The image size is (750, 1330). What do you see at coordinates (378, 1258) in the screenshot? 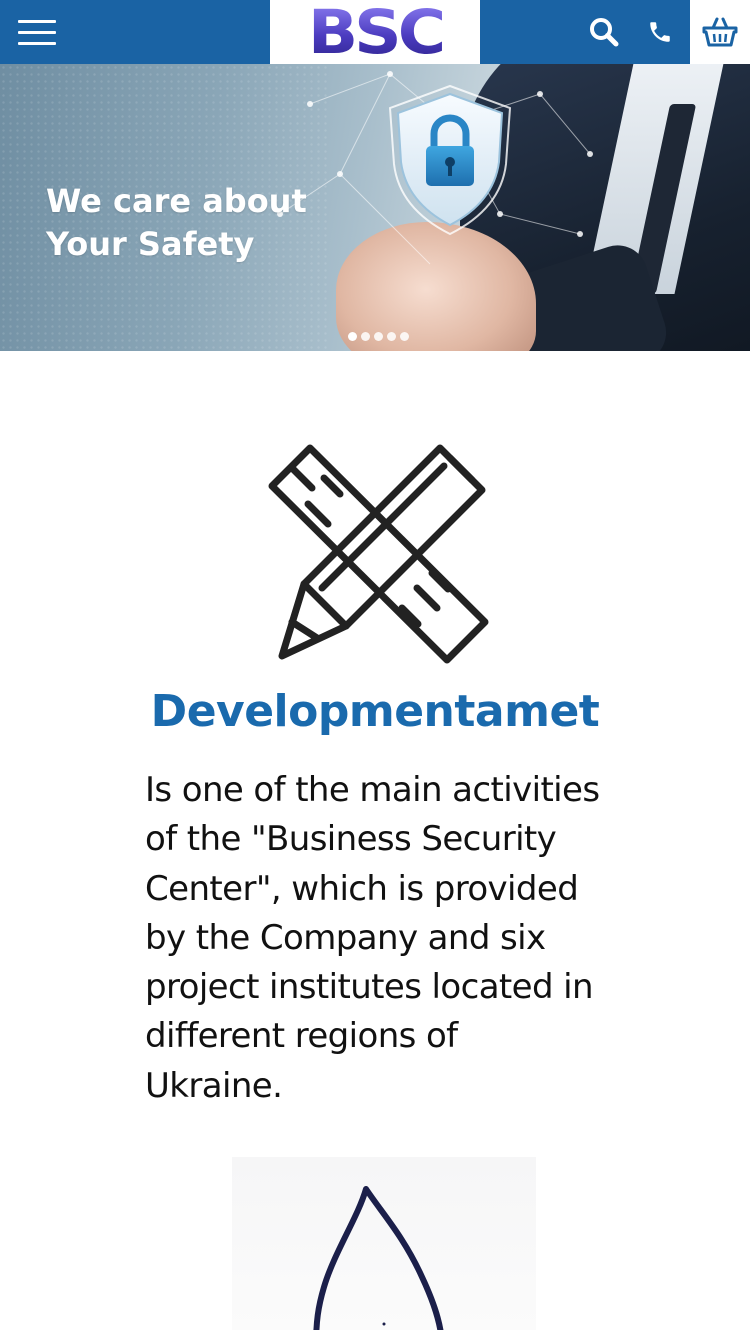
I see `flame-icon` at bounding box center [378, 1258].